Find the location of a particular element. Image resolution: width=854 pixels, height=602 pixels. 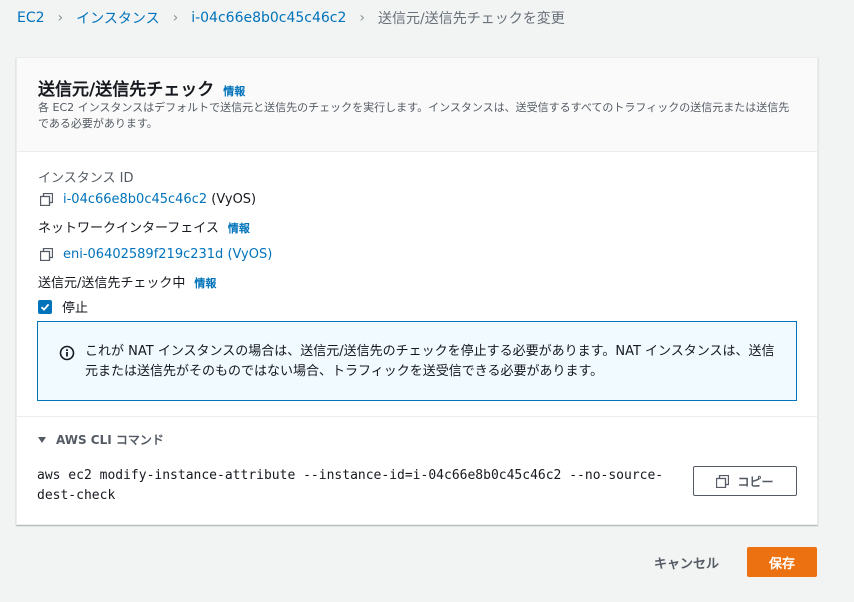

checkmark-icon is located at coordinates (45, 307).